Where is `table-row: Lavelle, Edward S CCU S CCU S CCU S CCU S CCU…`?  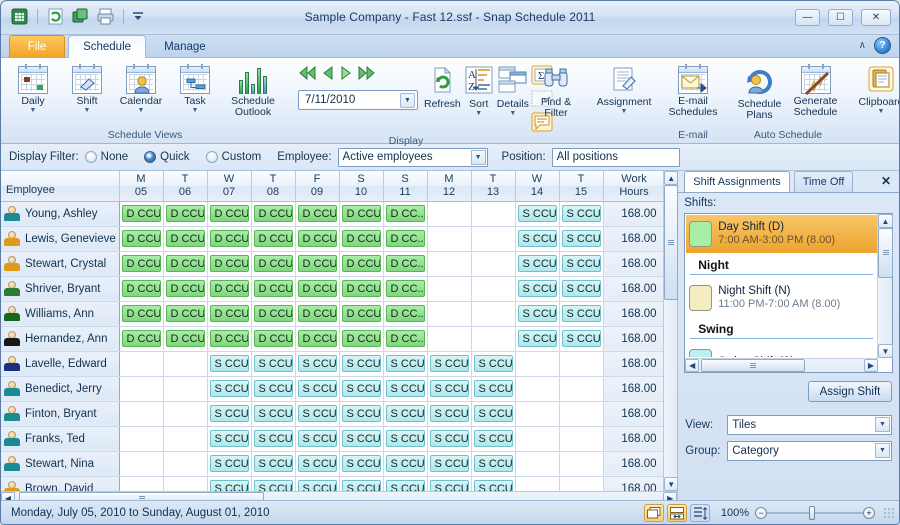
table-row: Lavelle, Edward S CCU S CCU S CCU S CCU S CCU… is located at coordinates (333, 364).